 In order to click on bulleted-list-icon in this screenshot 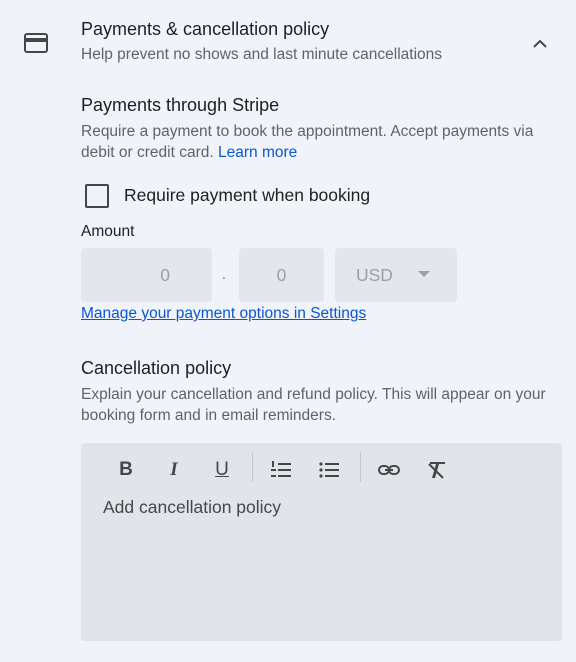, I will do `click(329, 470)`.